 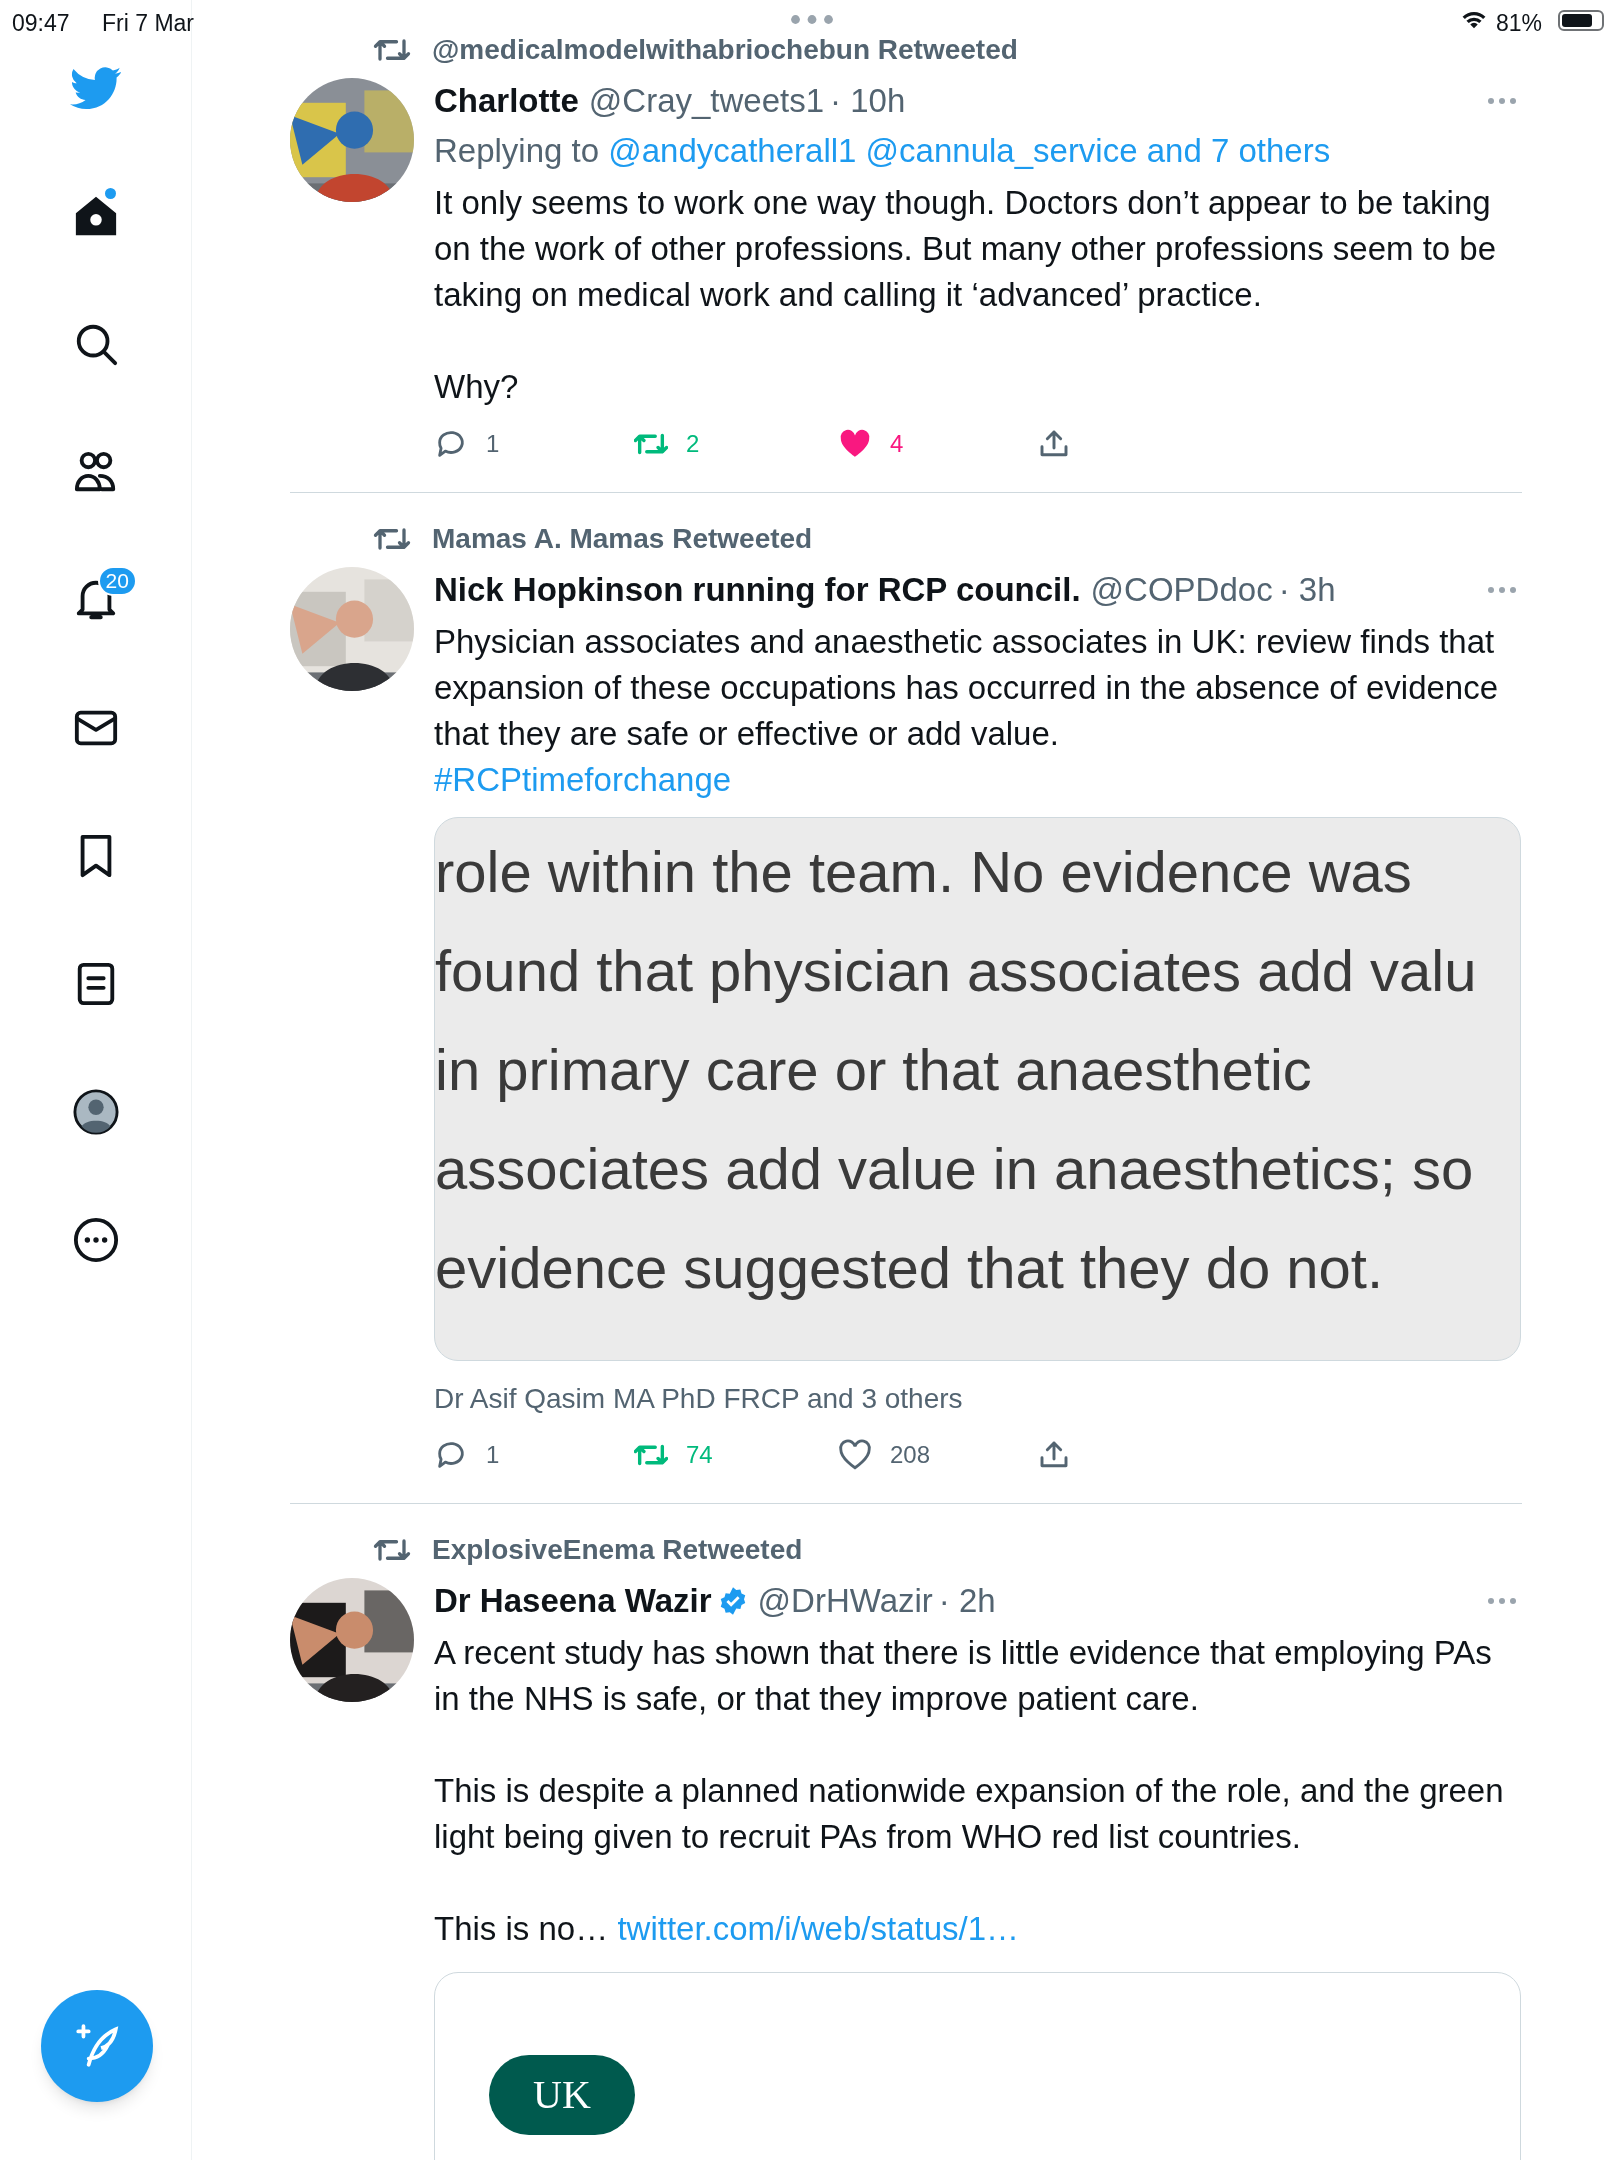 I want to click on author-name: Charlotte, so click(x=506, y=101).